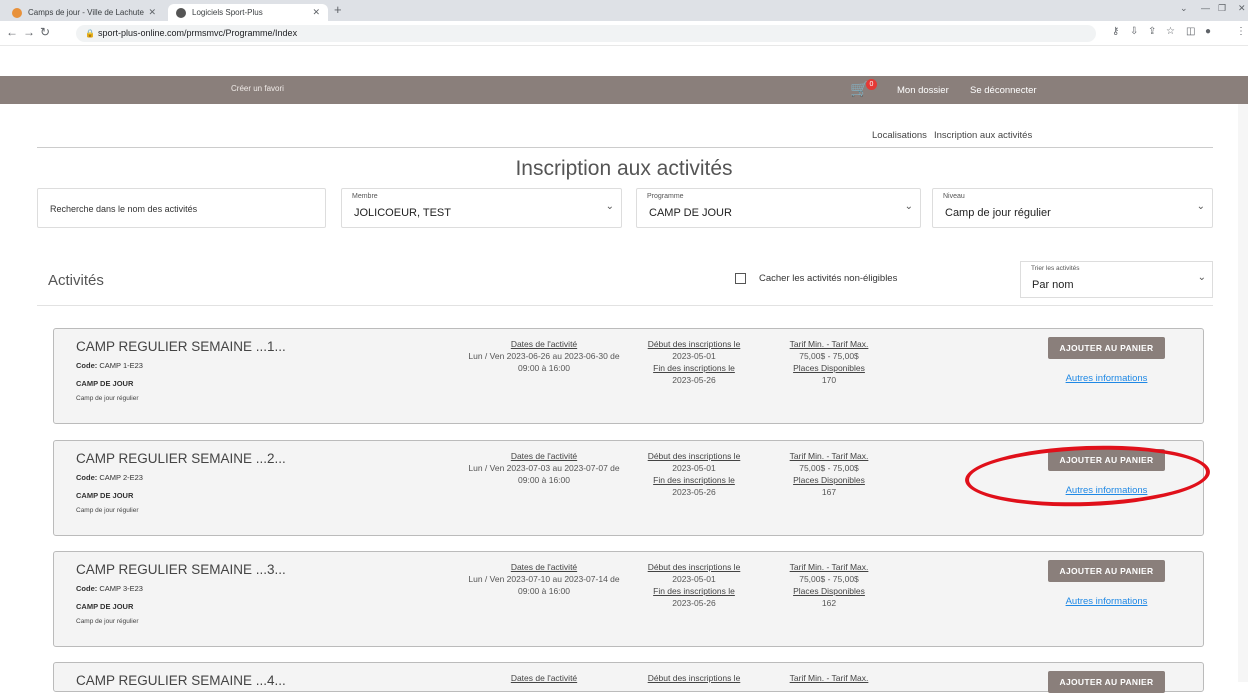 The height and width of the screenshot is (693, 1248). I want to click on locations-link: Localisations, so click(899, 135).